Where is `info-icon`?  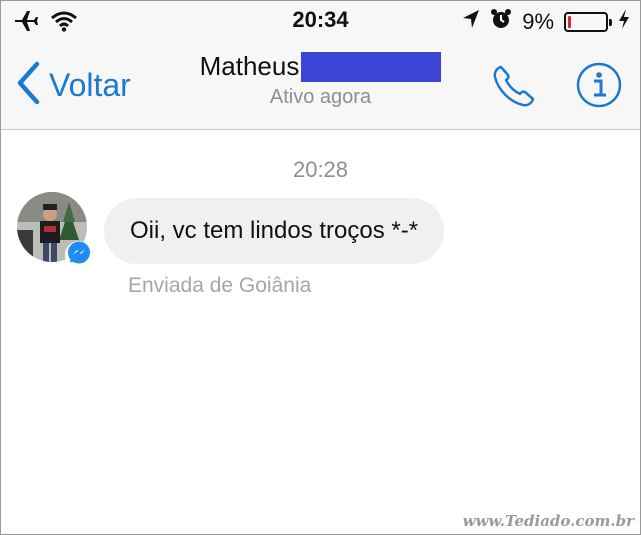 info-icon is located at coordinates (599, 87).